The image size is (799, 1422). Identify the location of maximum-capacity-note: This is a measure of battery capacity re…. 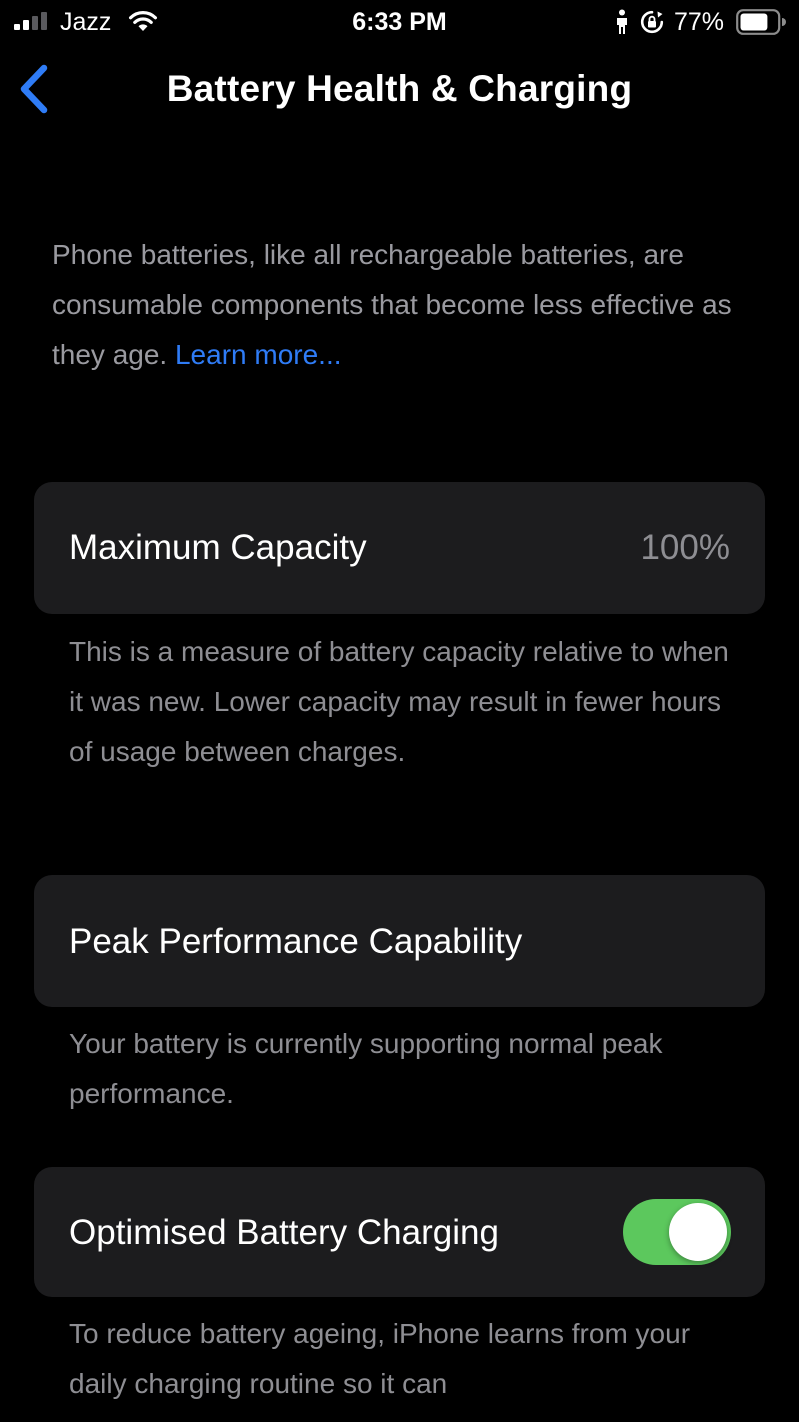
(399, 701).